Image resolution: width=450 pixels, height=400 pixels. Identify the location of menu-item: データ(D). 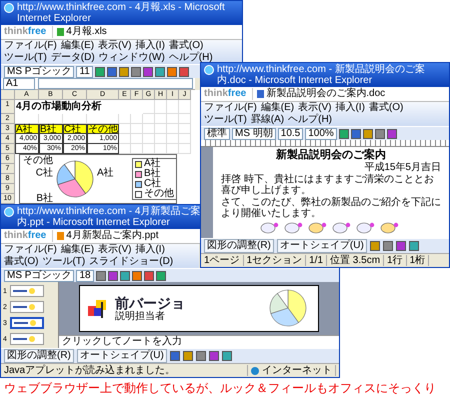
(72, 58).